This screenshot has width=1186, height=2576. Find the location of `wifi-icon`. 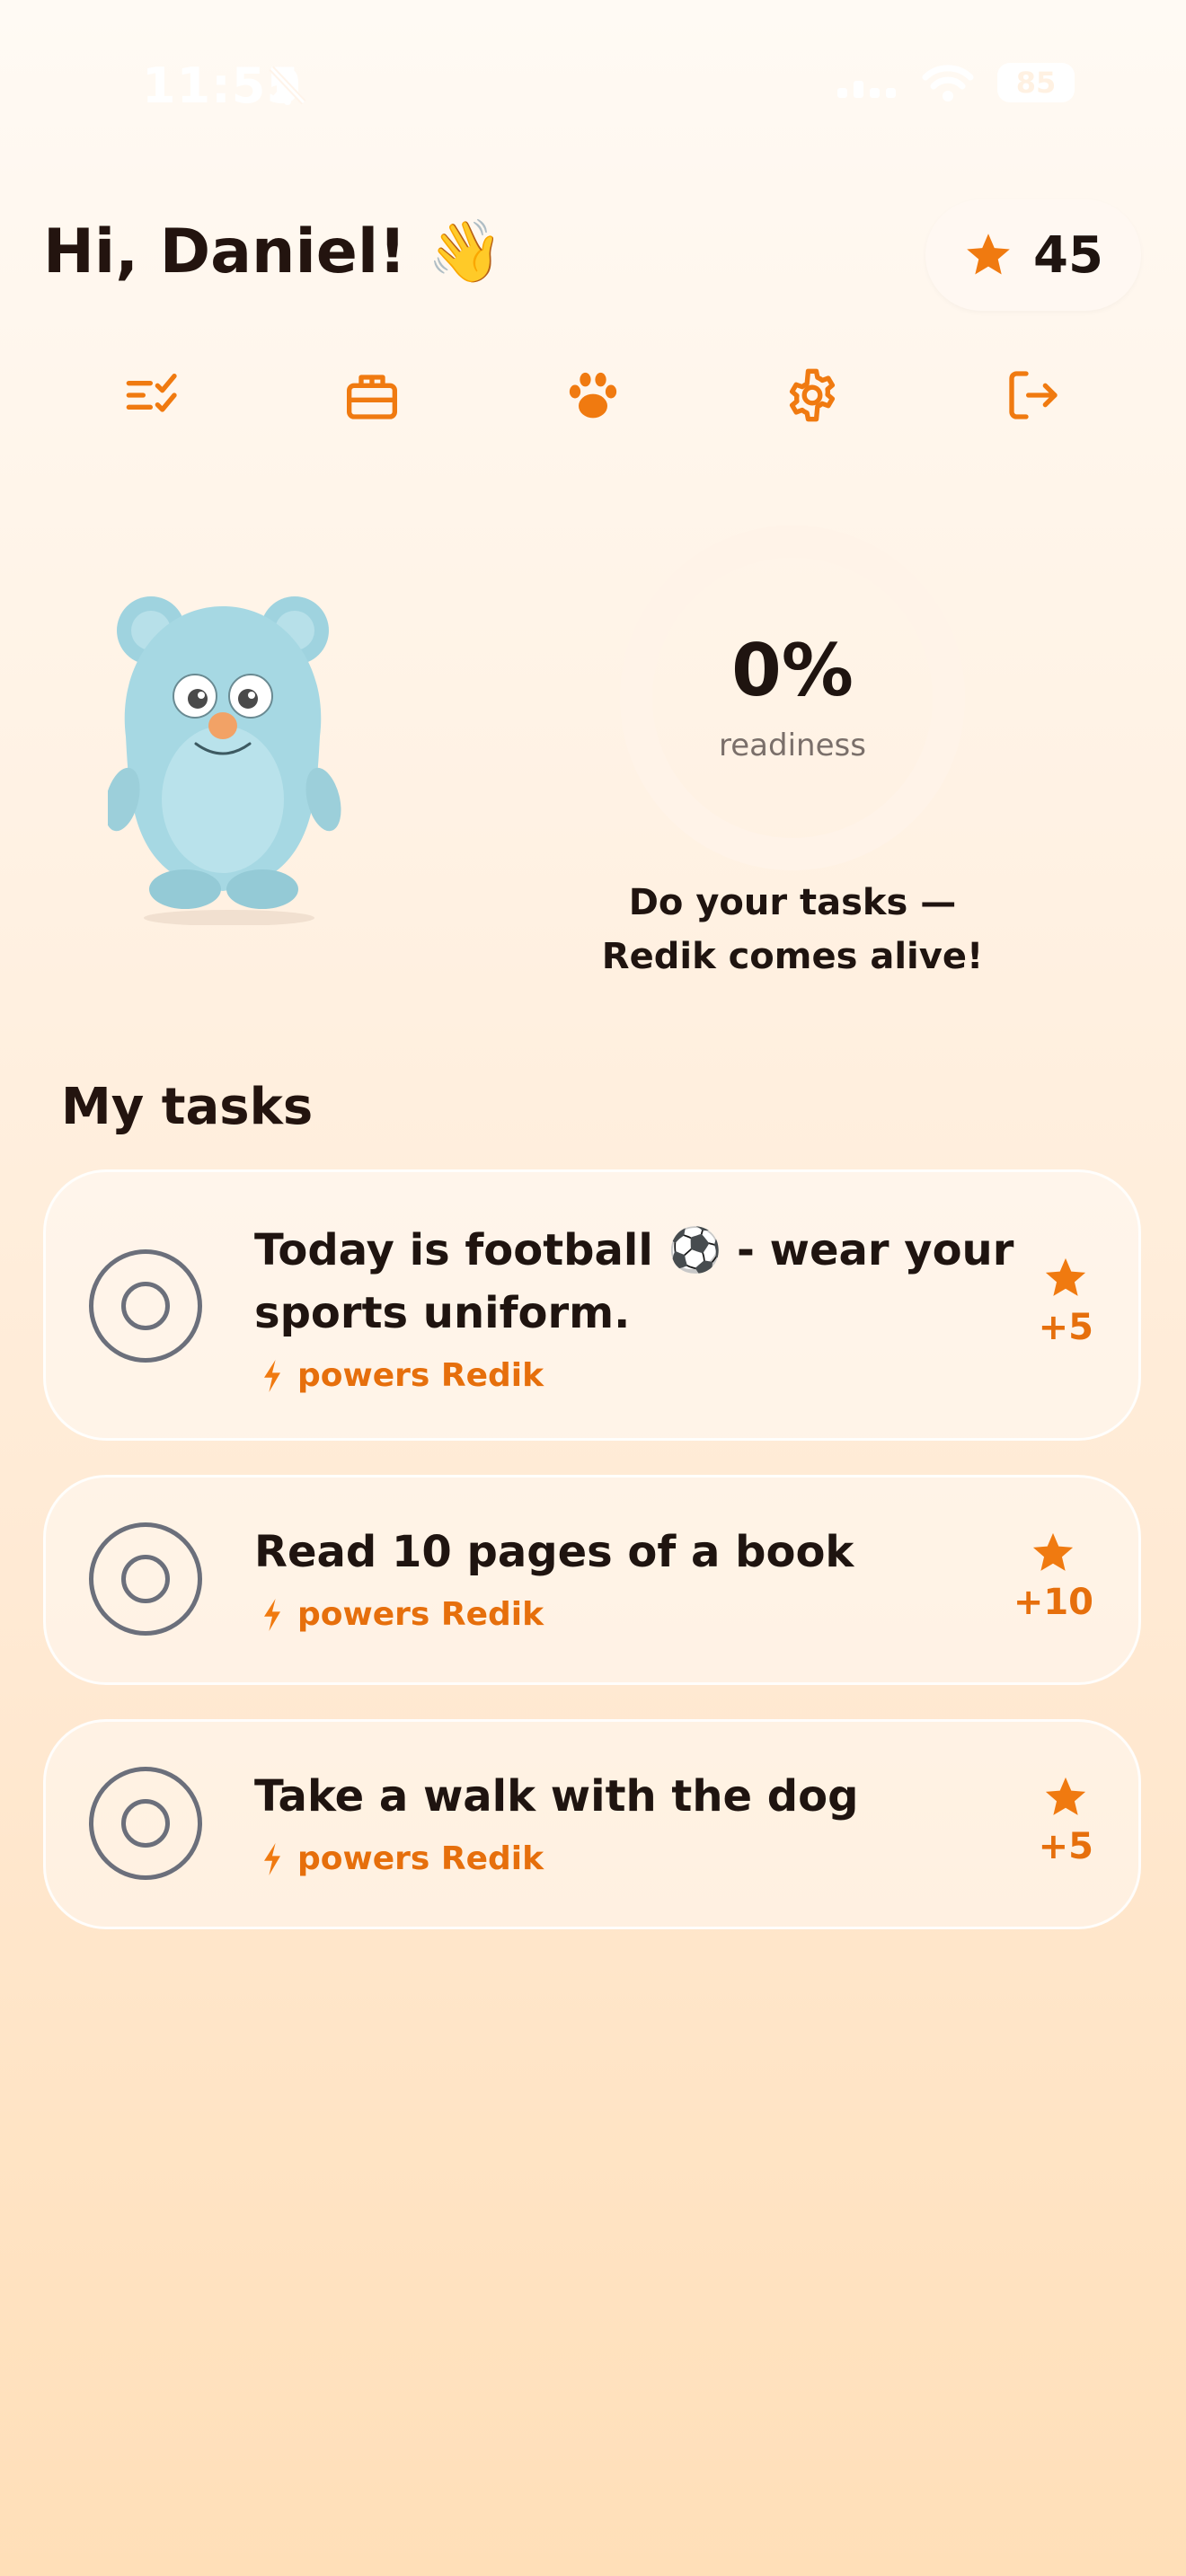

wifi-icon is located at coordinates (948, 83).